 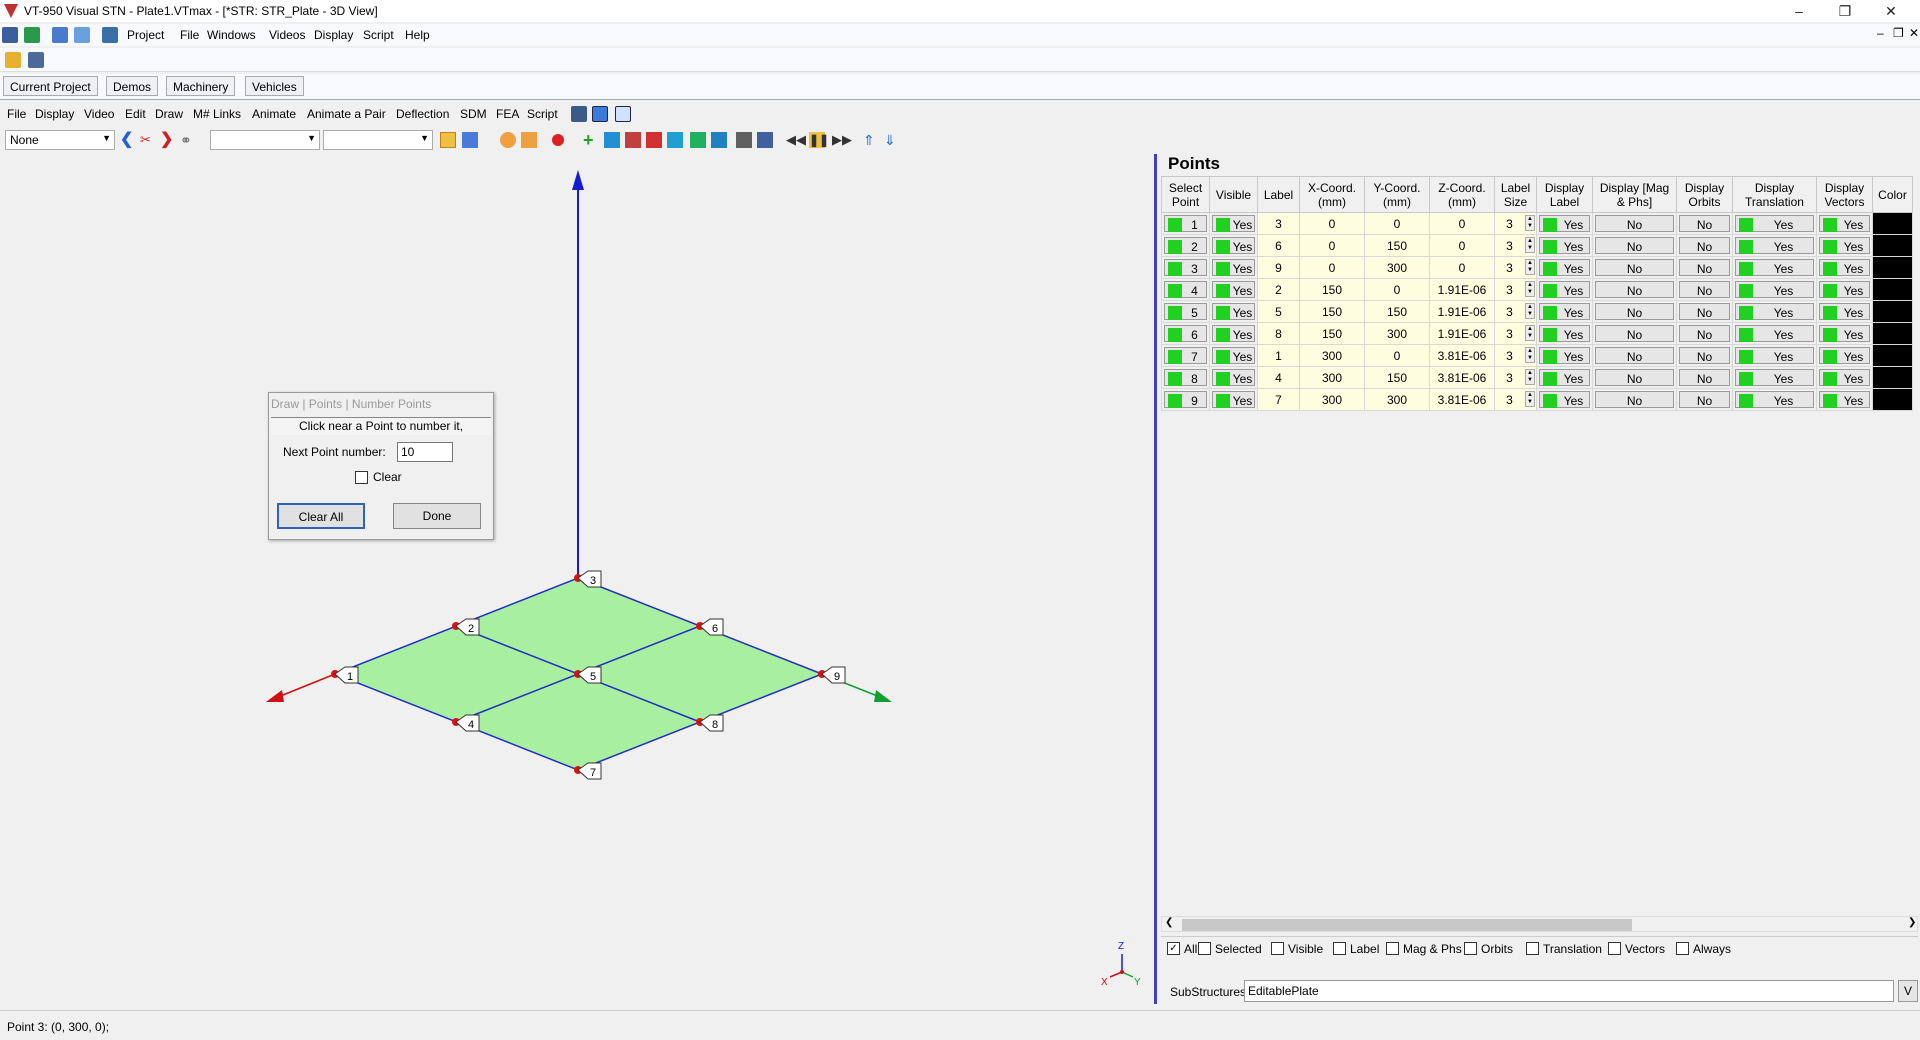 What do you see at coordinates (1278, 311) in the screenshot?
I see `label-cell: 5` at bounding box center [1278, 311].